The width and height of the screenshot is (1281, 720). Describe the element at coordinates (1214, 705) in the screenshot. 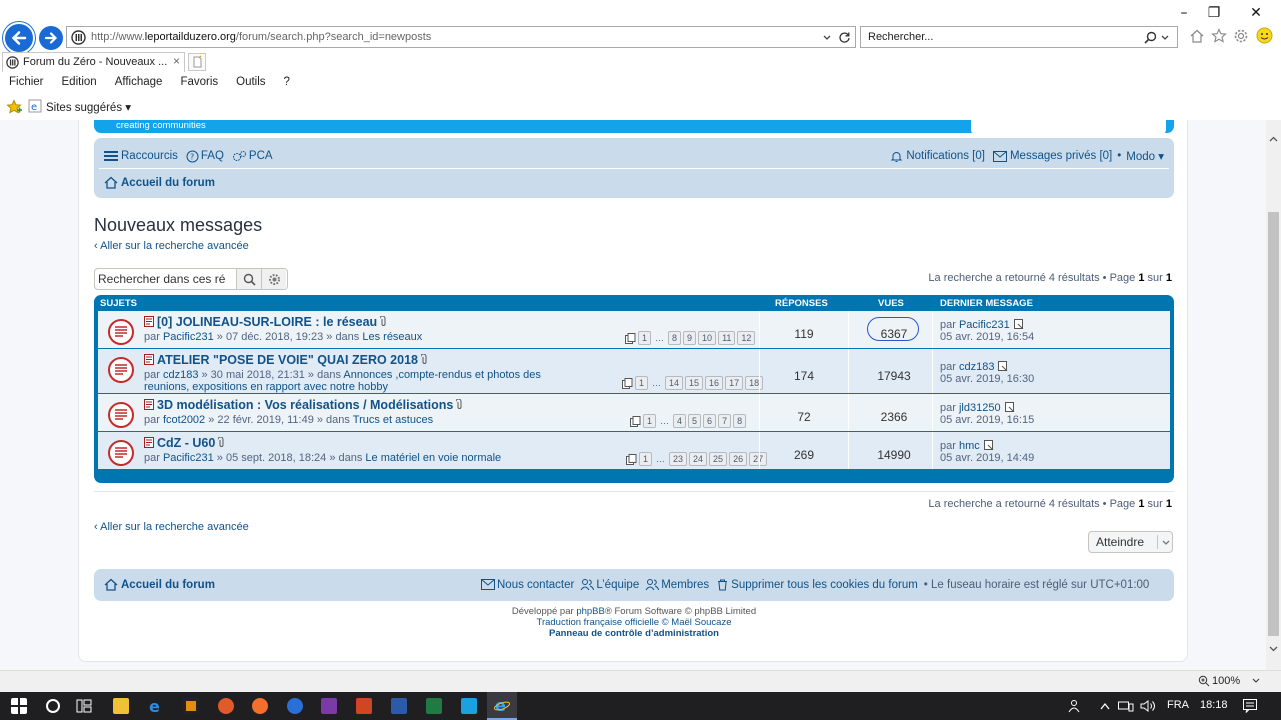

I see `clock: 18:18` at that location.